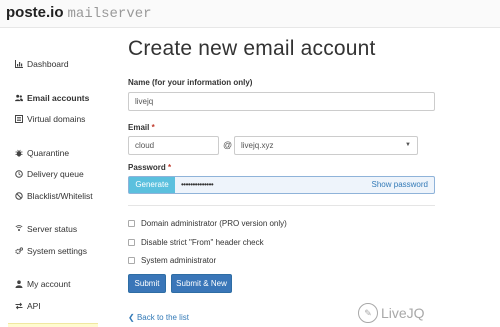  Describe the element at coordinates (147, 167) in the screenshot. I see `password-label-text: Password` at that location.